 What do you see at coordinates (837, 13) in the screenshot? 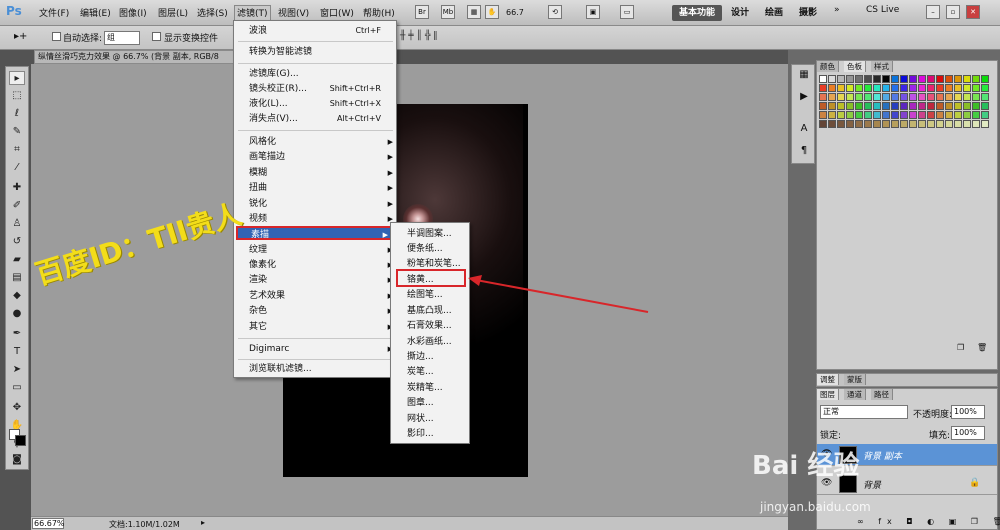
I see `more-workspaces-icon: »` at bounding box center [837, 13].